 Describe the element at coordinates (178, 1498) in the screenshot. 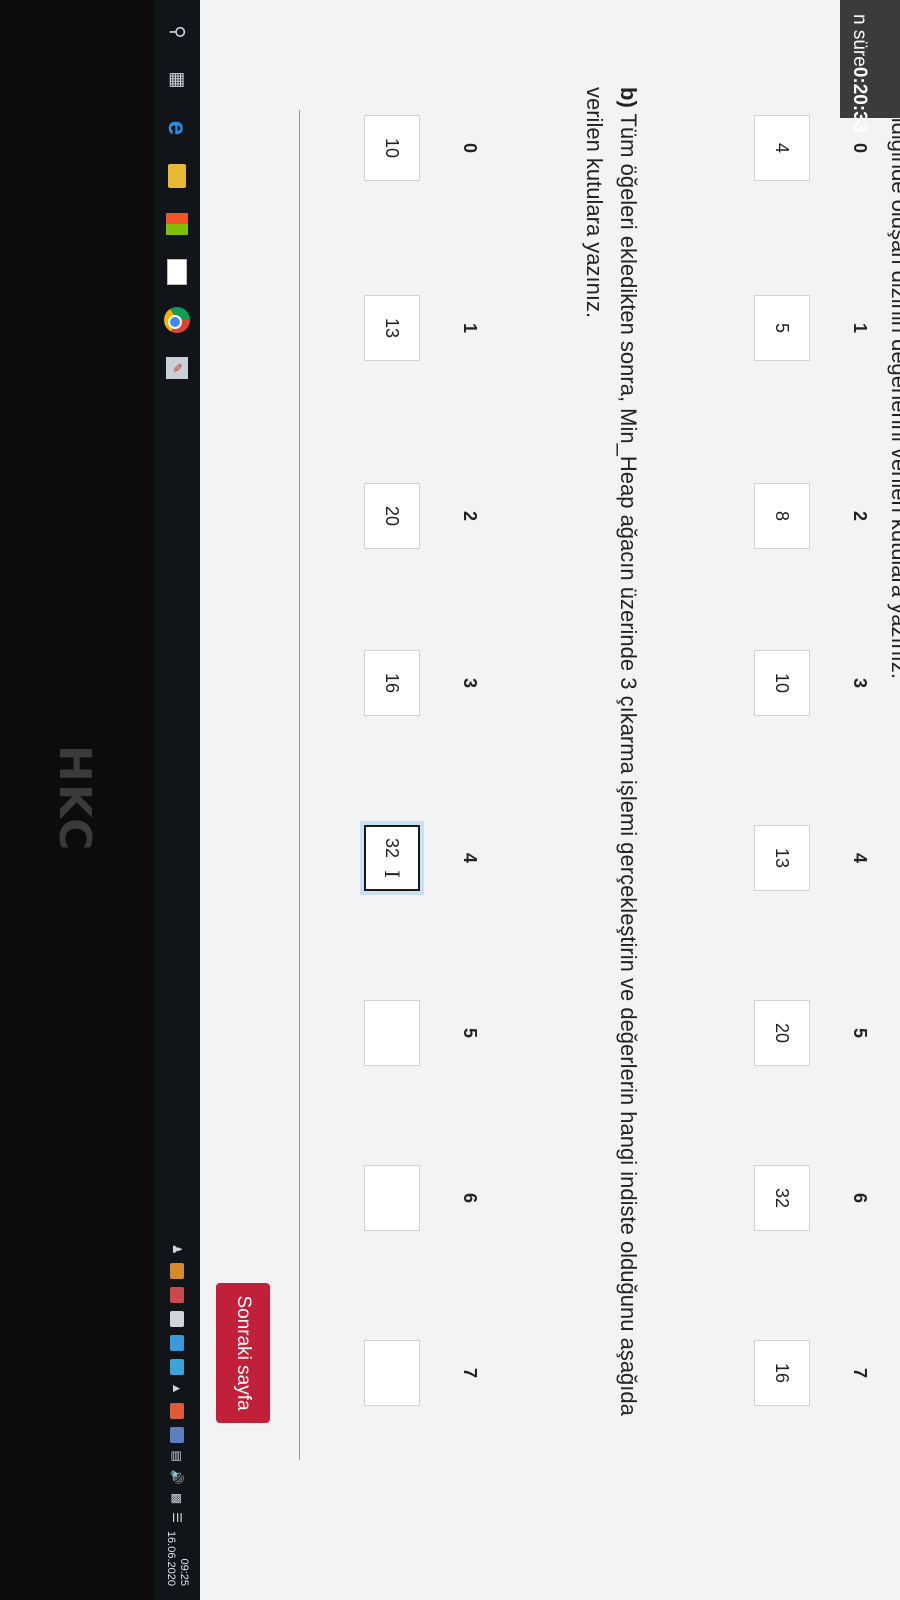

I see `language-icon: ▩` at that location.